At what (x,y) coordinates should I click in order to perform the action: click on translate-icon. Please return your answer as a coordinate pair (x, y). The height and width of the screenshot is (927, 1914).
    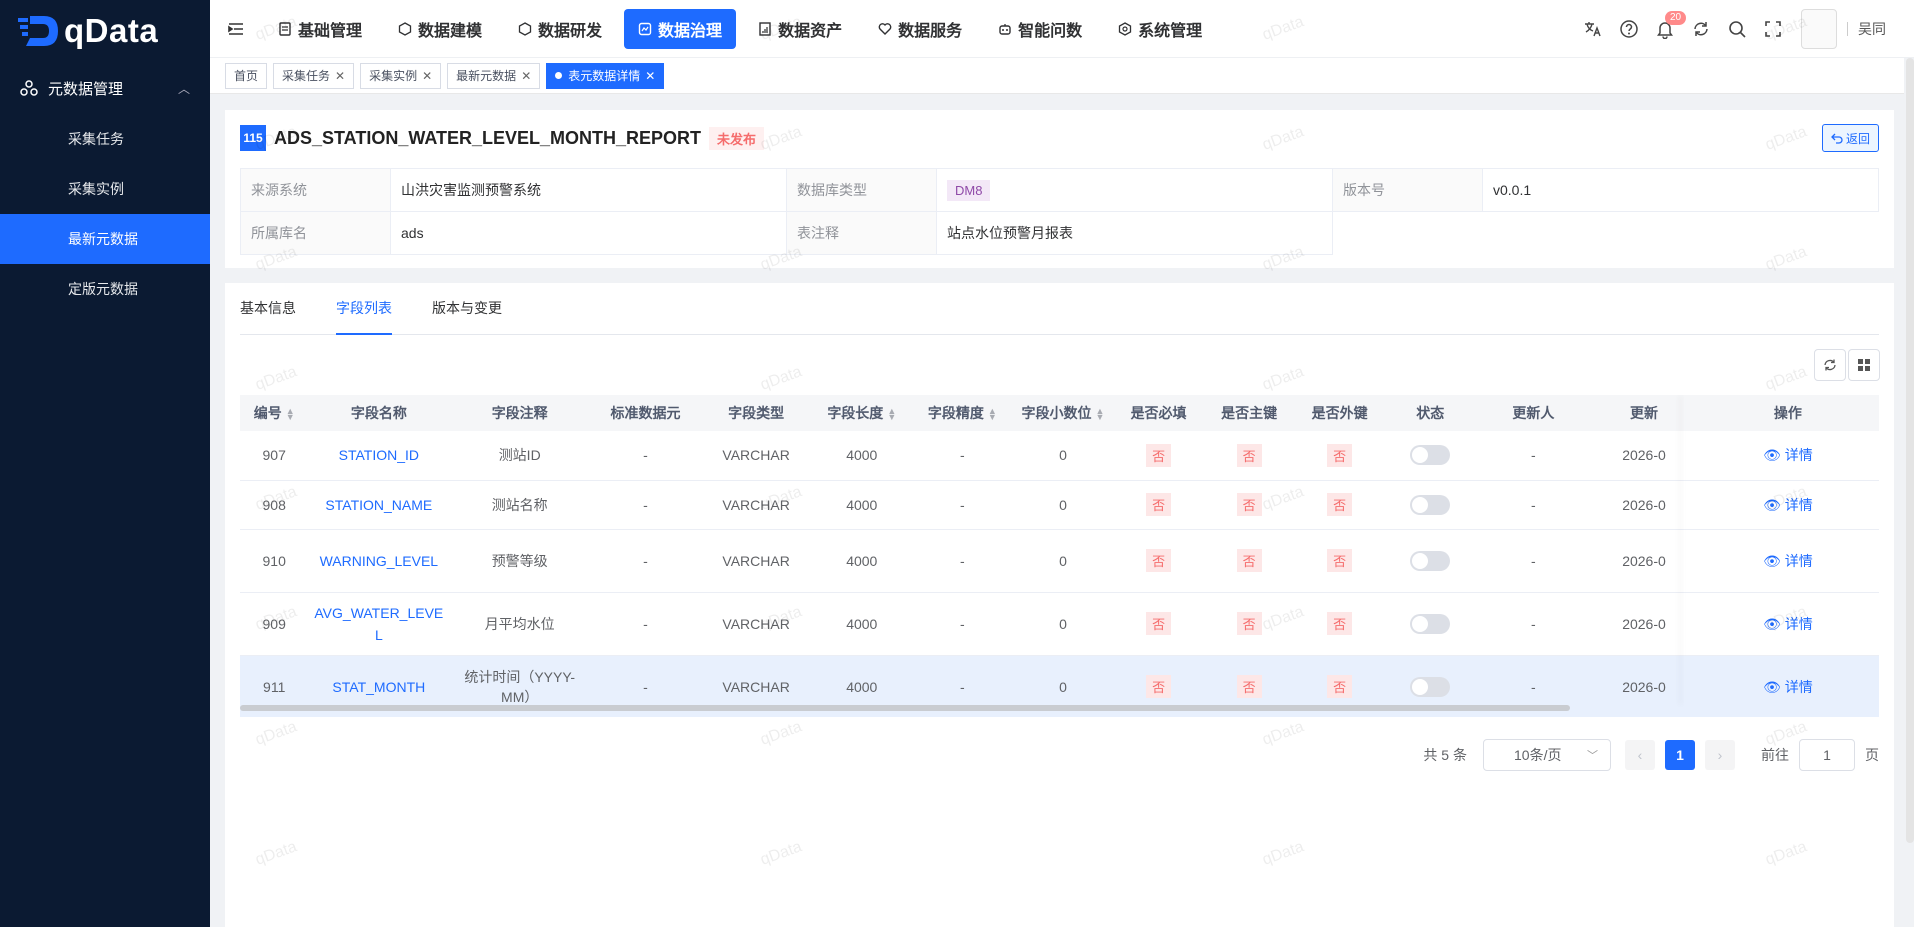
    Looking at the image, I should click on (1593, 29).